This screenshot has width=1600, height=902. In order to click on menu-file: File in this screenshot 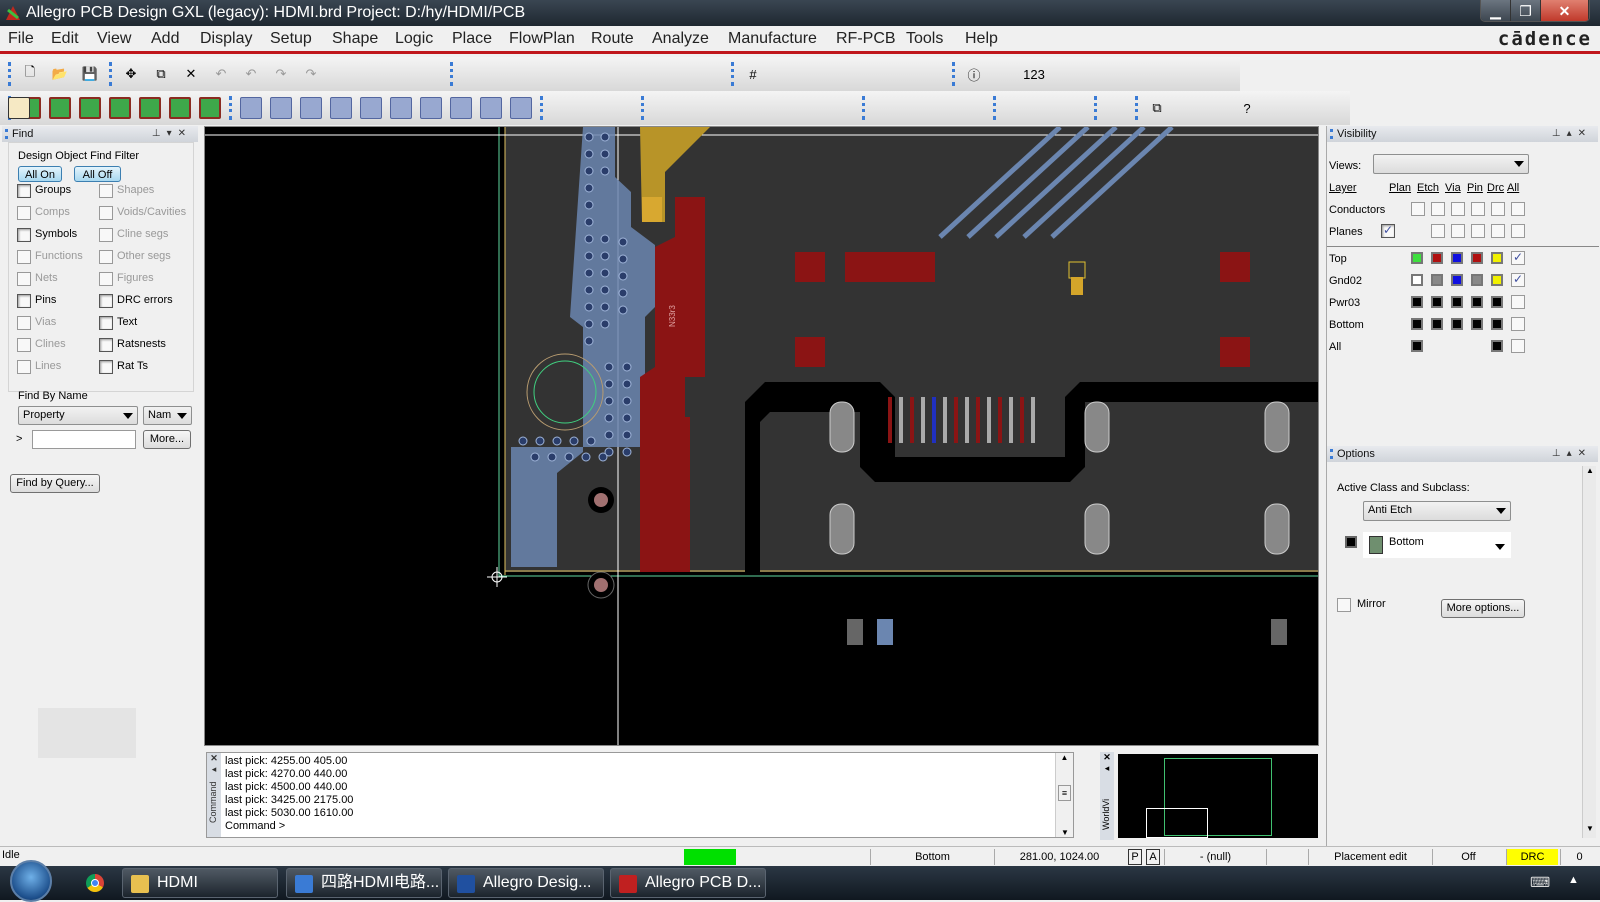, I will do `click(21, 39)`.